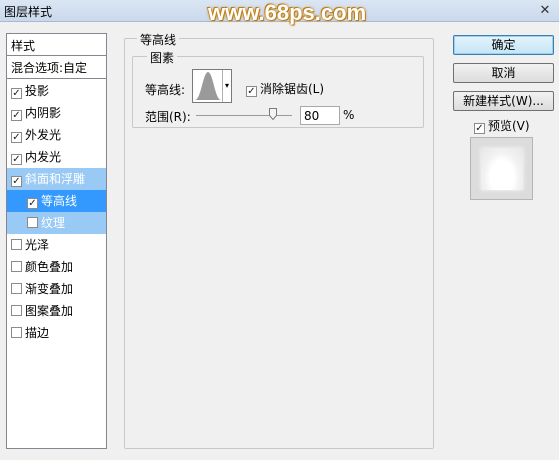 The image size is (559, 460). What do you see at coordinates (165, 90) in the screenshot?
I see `contour-label: 等高线:` at bounding box center [165, 90].